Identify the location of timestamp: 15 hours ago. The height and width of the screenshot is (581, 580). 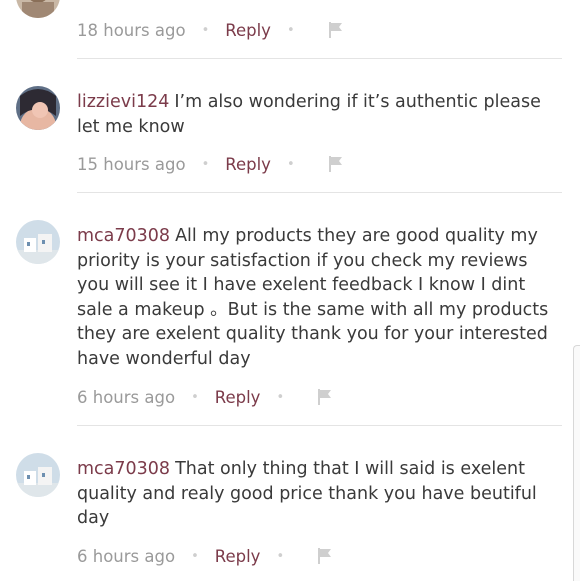
(131, 164).